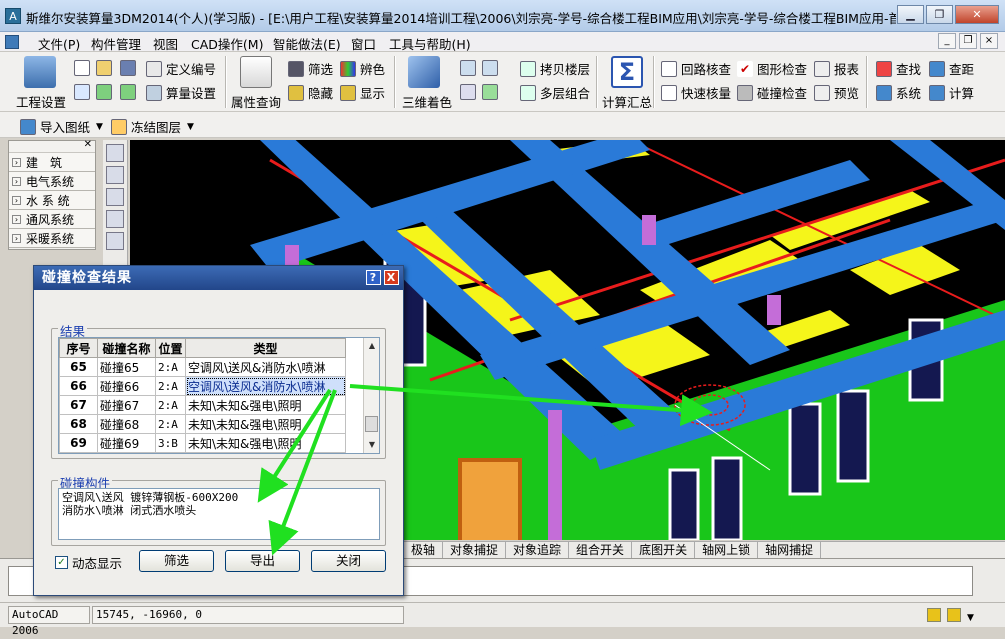  Describe the element at coordinates (265, 348) in the screenshot. I see `column-header-type: 类型` at that location.